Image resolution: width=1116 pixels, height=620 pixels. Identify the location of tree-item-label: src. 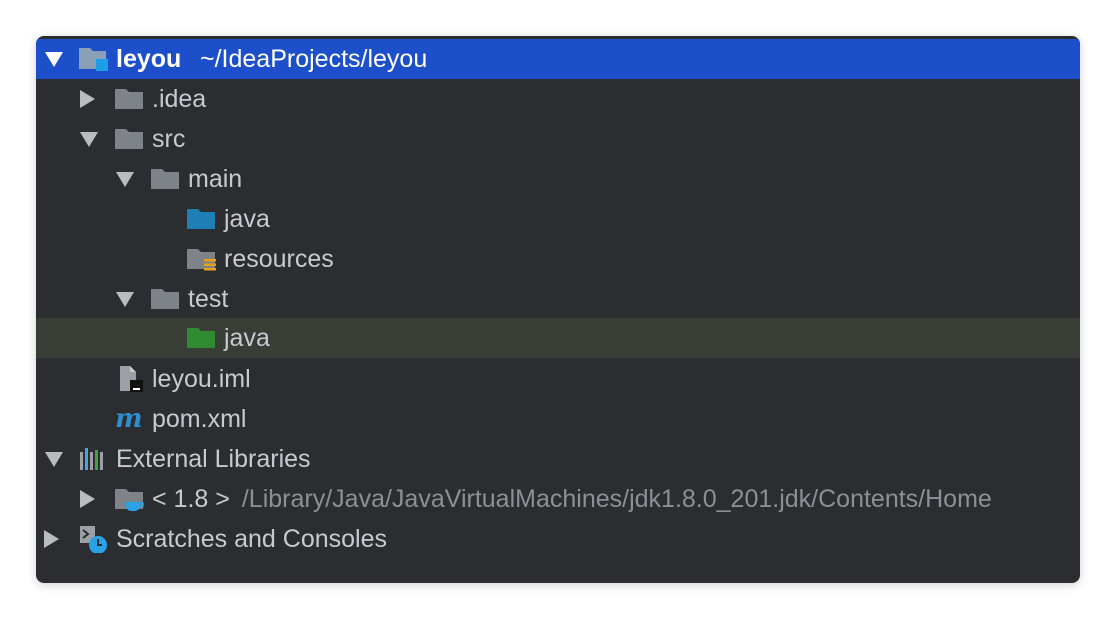
(169, 139).